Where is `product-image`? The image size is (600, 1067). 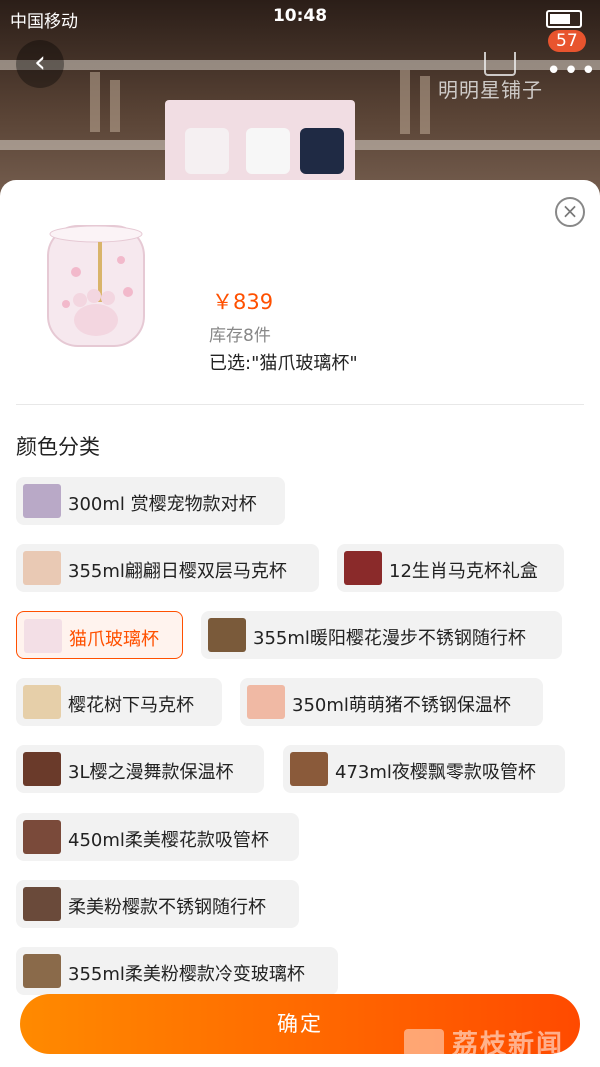 product-image is located at coordinates (111, 286).